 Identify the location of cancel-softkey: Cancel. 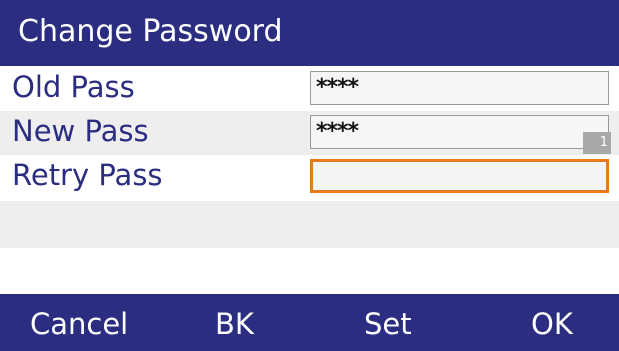
(79, 324).